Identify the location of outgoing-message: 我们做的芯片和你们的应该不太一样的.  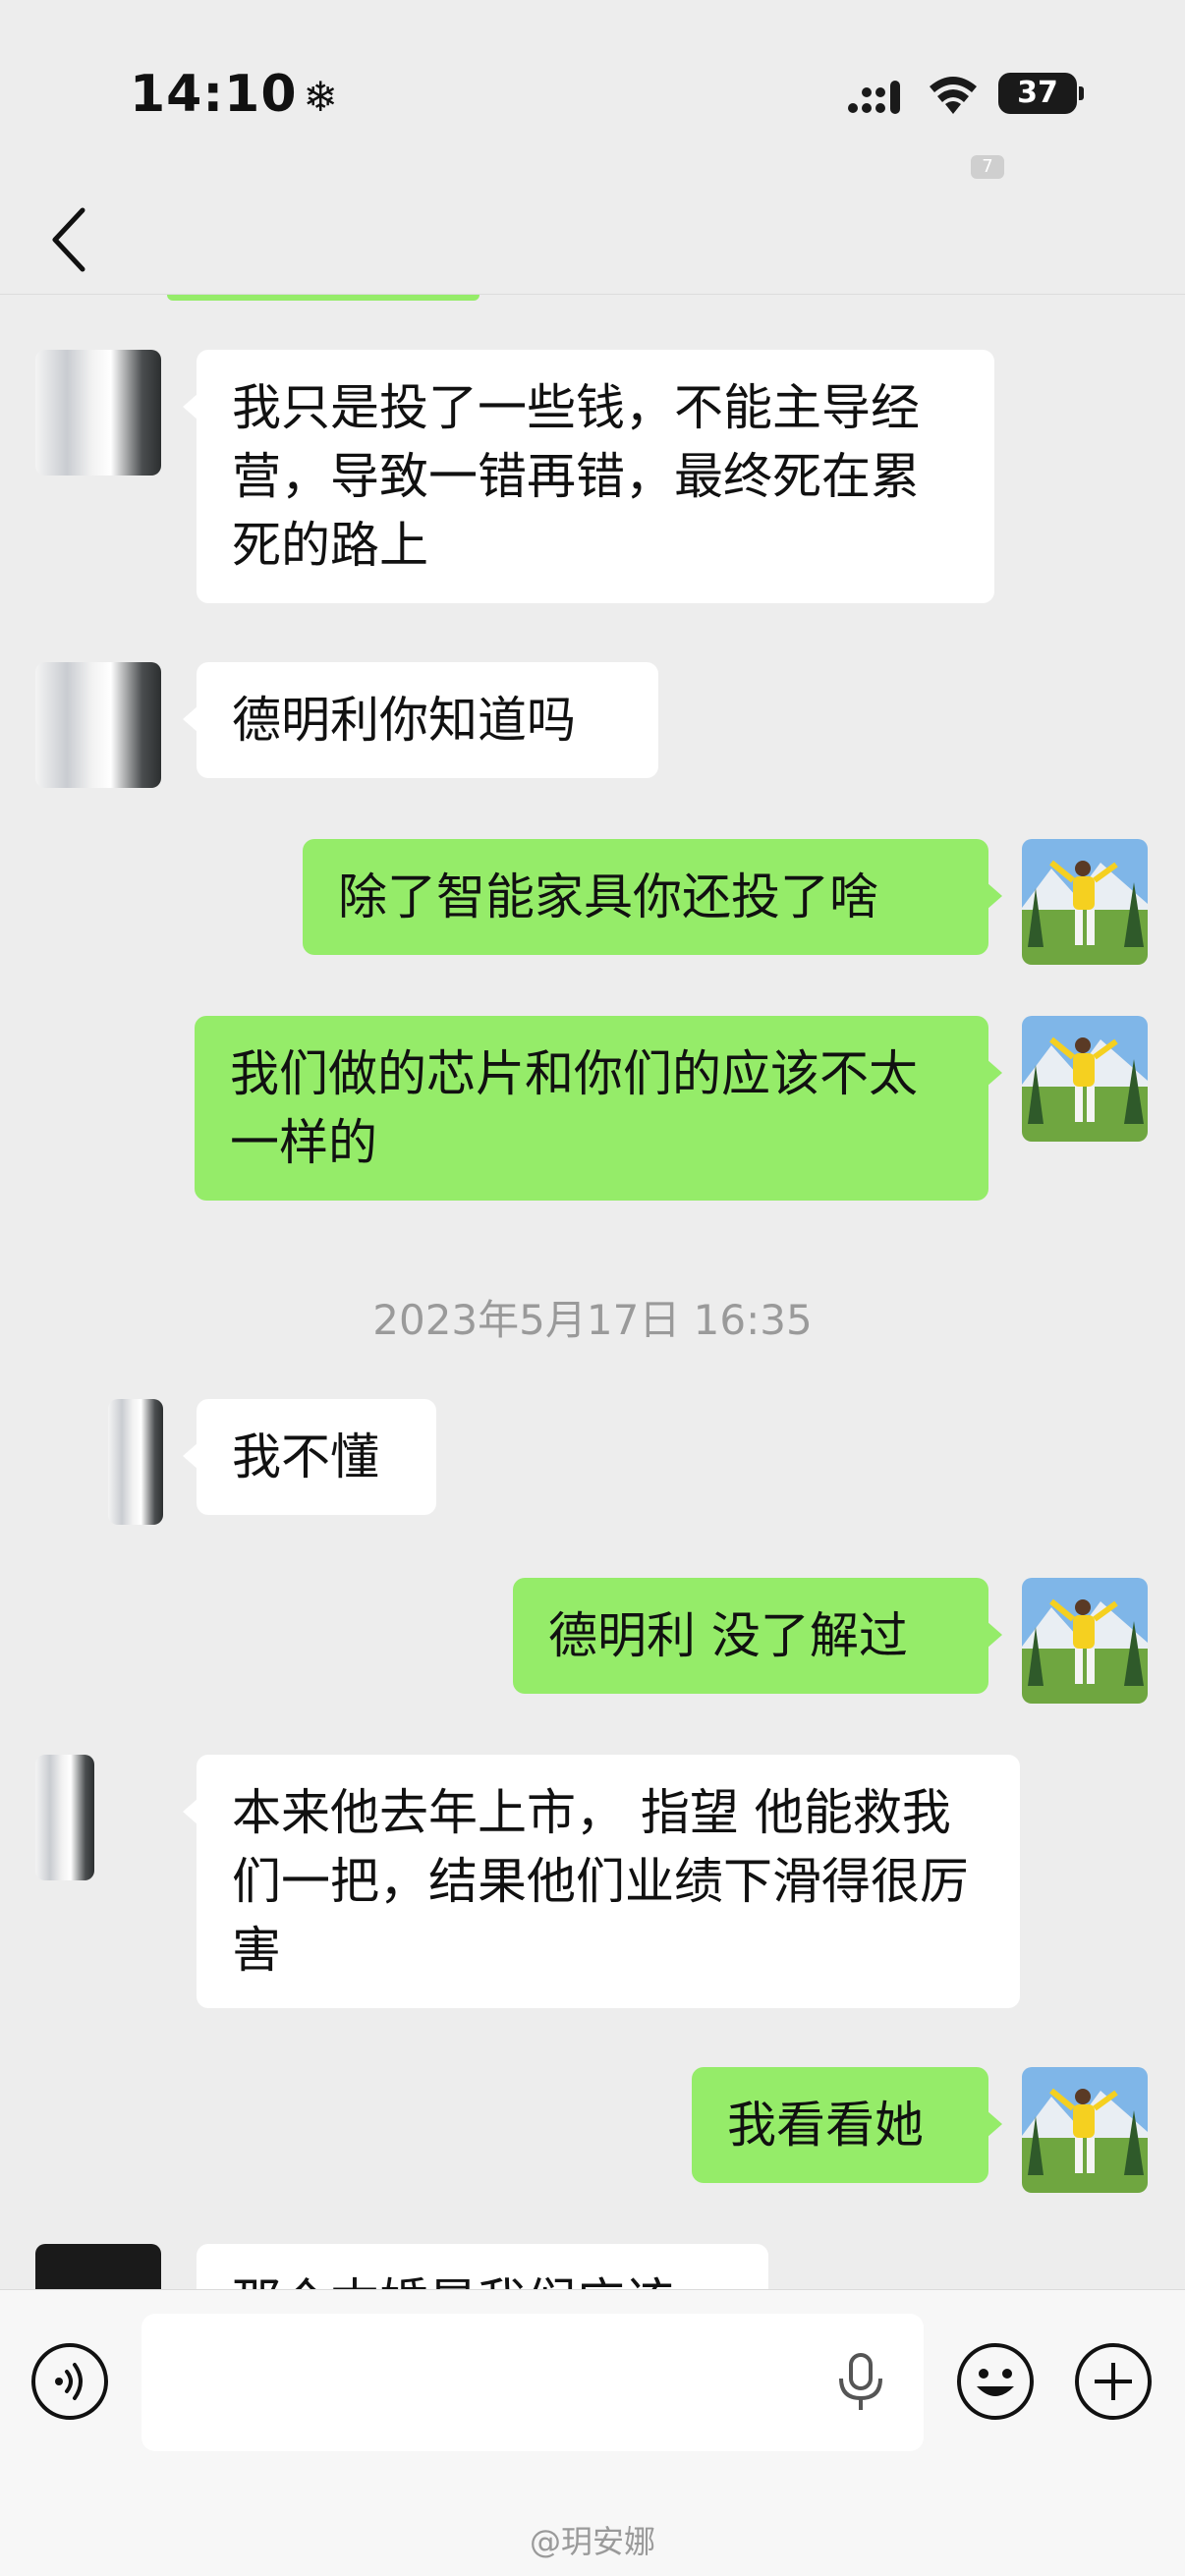
(598, 1108).